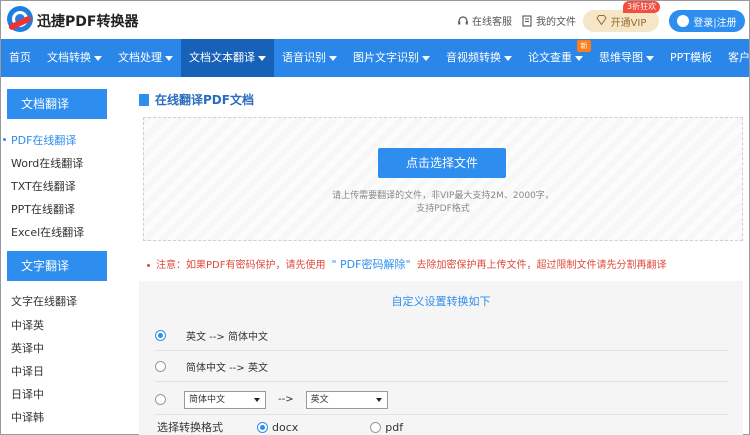 Image resolution: width=750 pixels, height=435 pixels. I want to click on nav-item-label: PPT模板, so click(691, 57).